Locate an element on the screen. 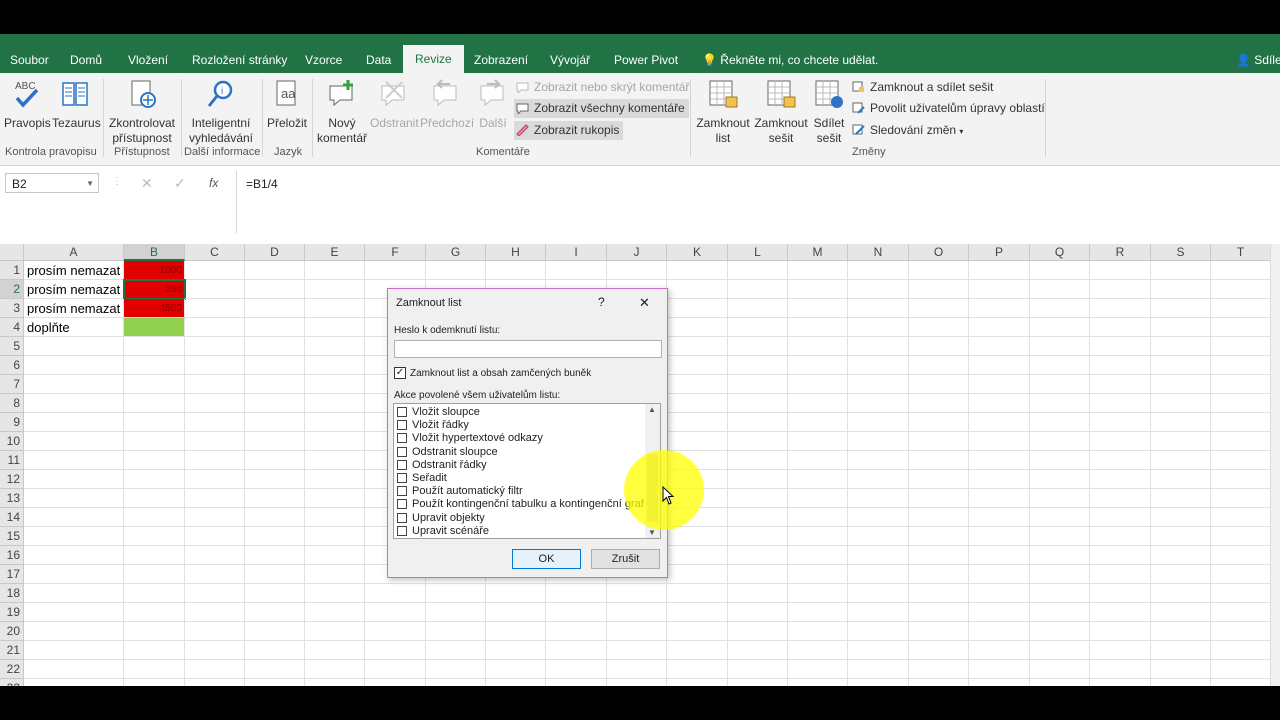  cell-l19 is located at coordinates (758, 612).